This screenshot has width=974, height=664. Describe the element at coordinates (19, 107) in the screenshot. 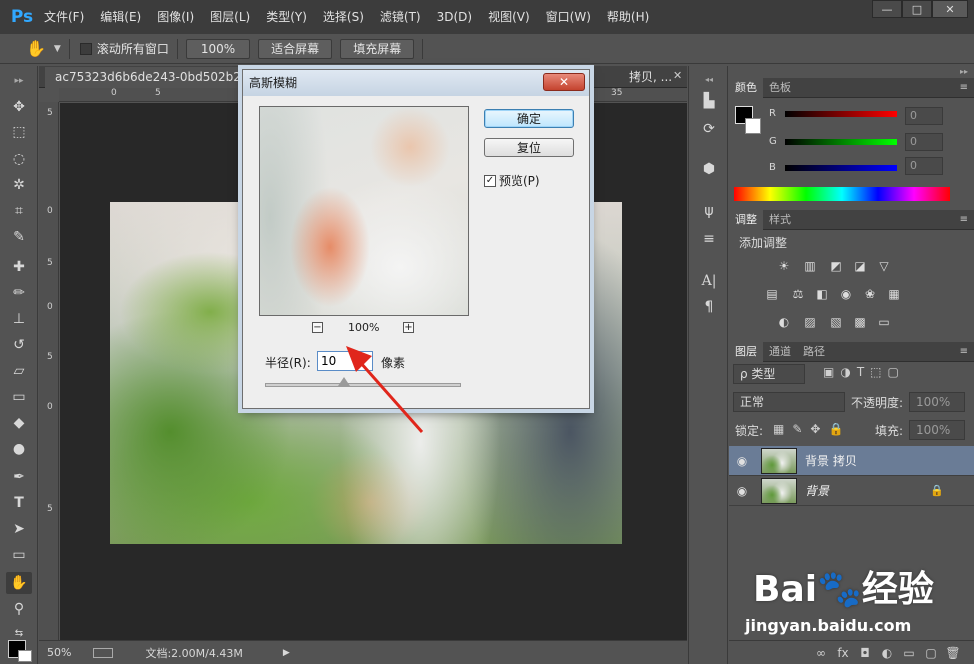

I see `move-tool-icon: ✥` at that location.